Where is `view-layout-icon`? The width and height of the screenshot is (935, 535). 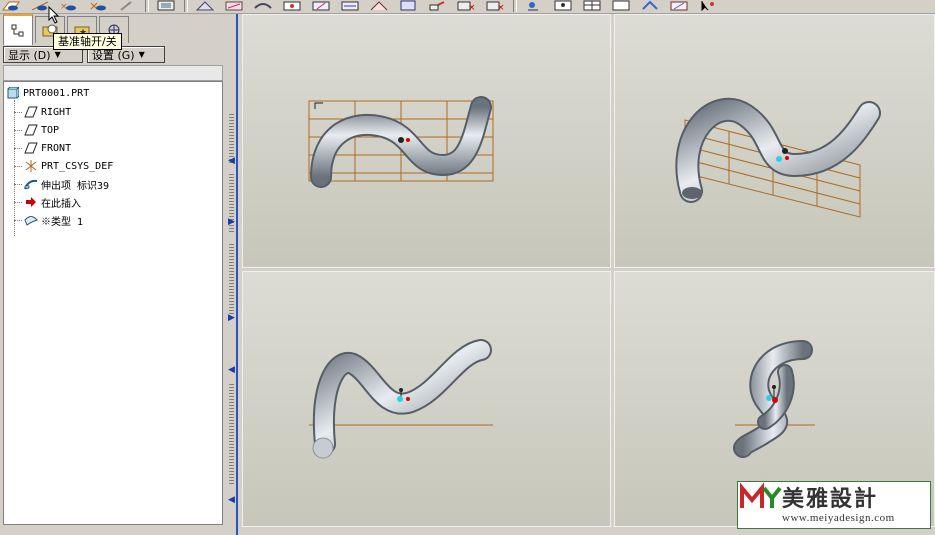
view-layout-icon is located at coordinates (166, 6).